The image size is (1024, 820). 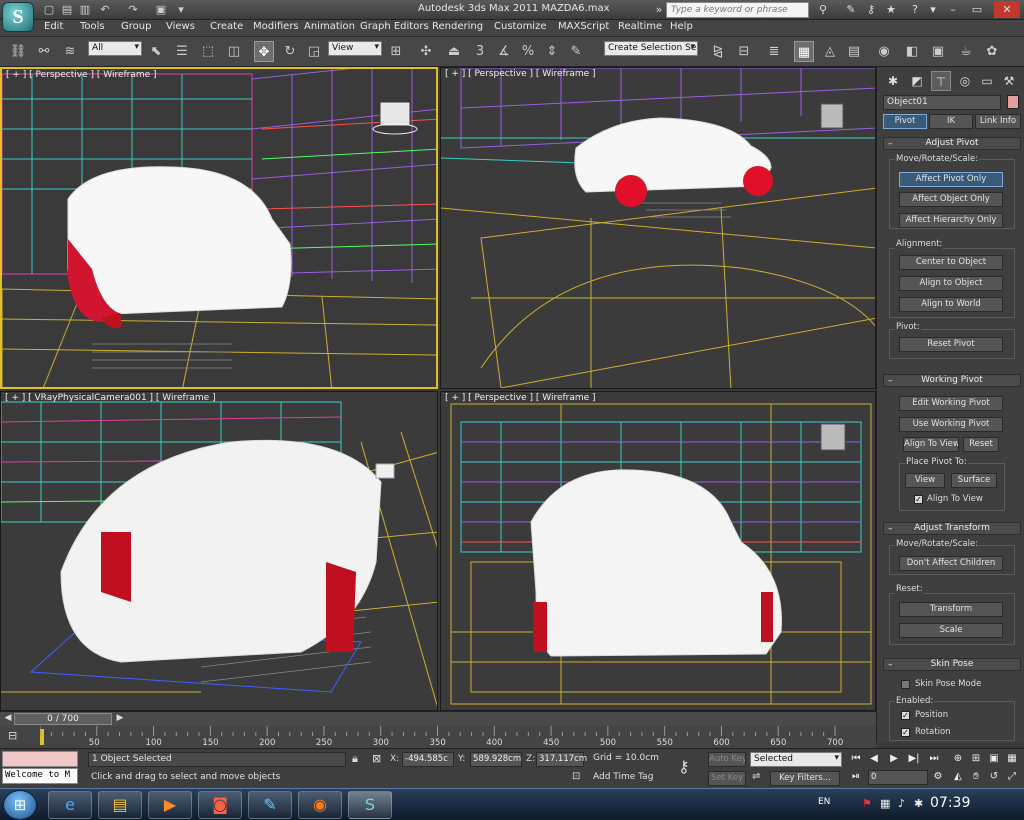 I want to click on minimize-icon: –, so click(x=953, y=9).